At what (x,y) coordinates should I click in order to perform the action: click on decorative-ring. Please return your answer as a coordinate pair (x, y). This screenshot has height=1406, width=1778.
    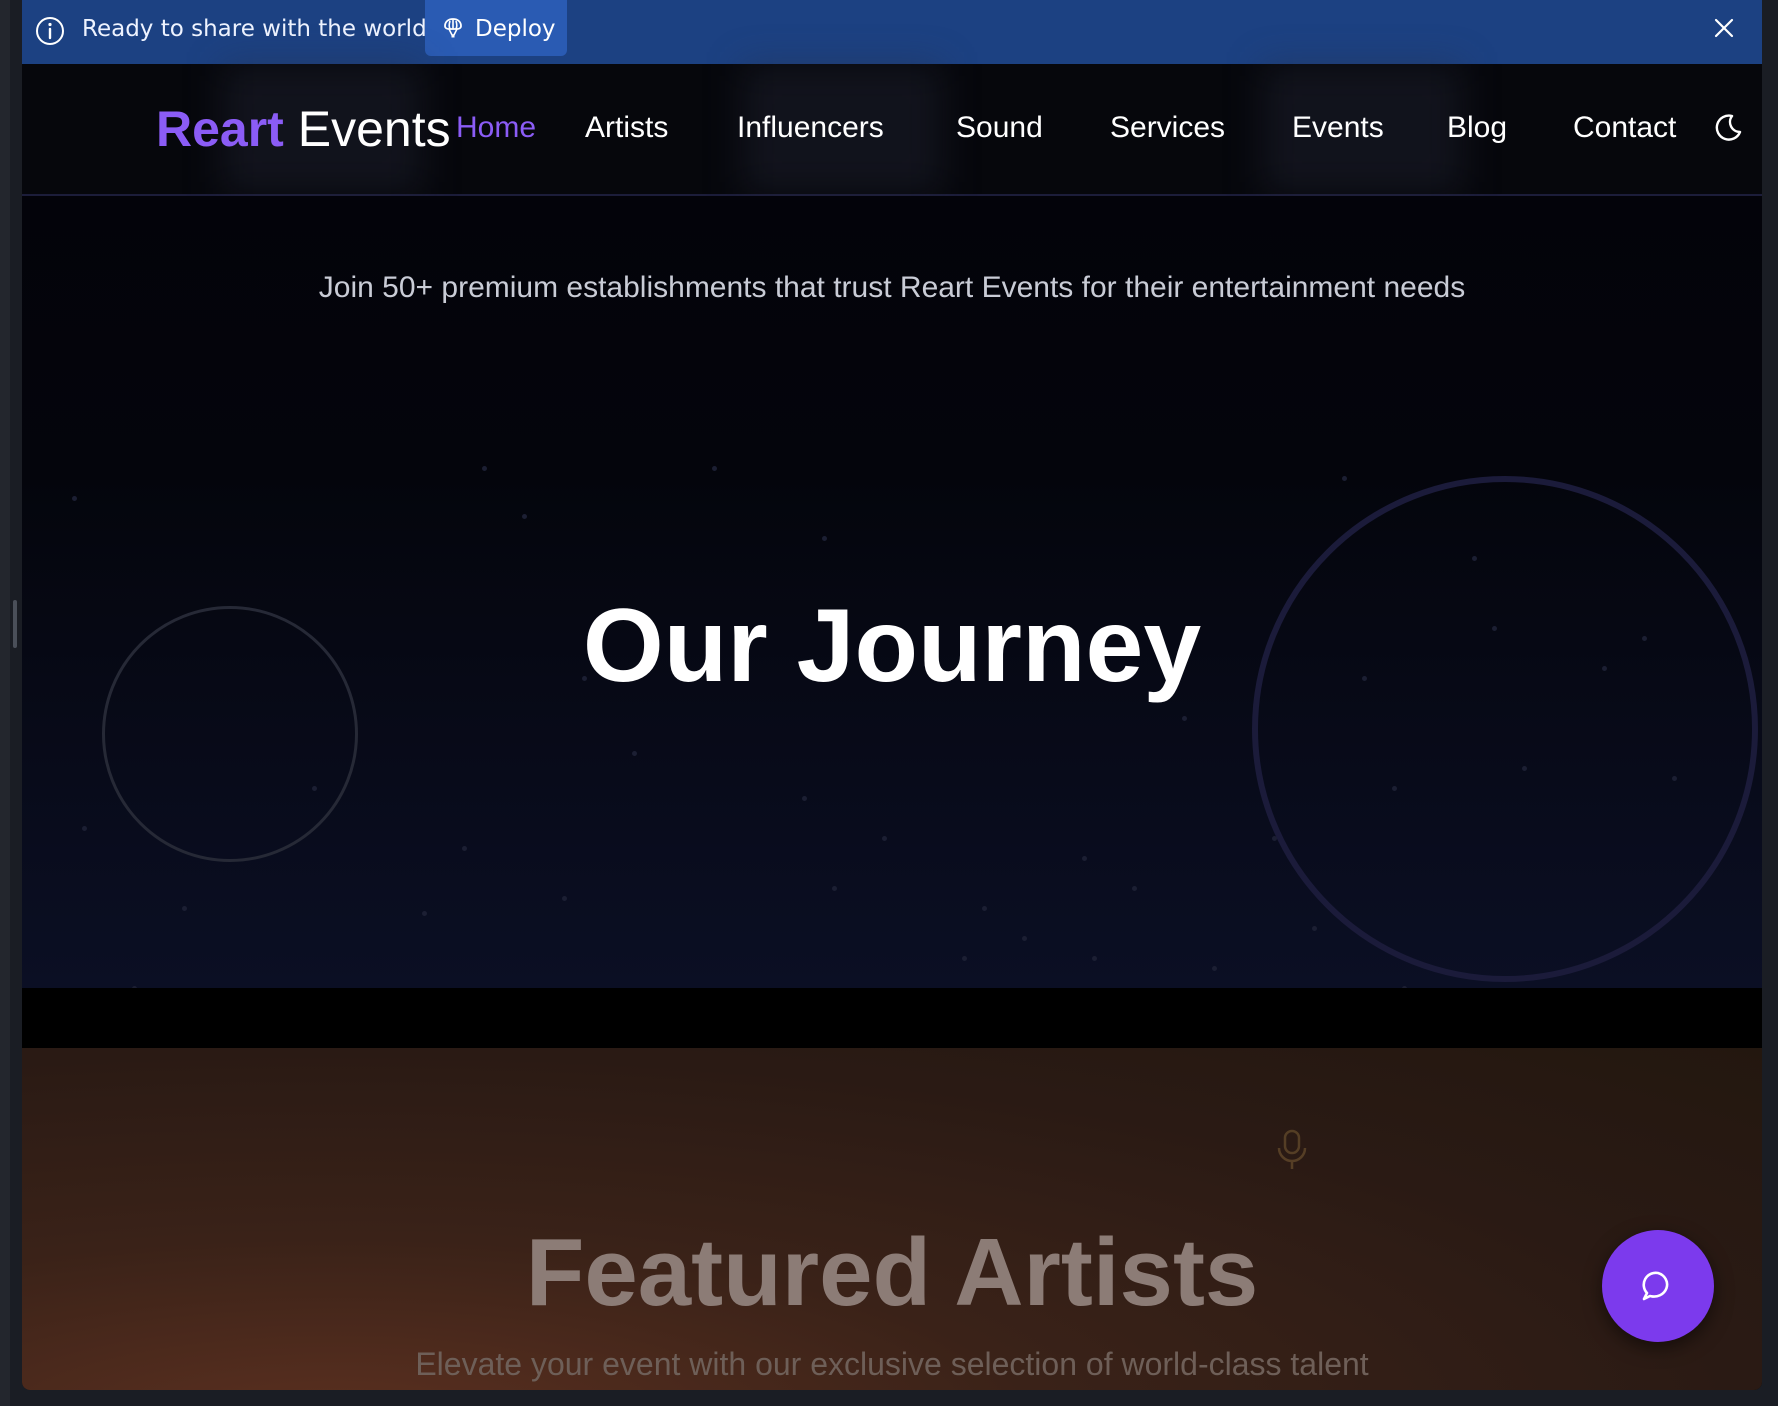
    Looking at the image, I should click on (1505, 729).